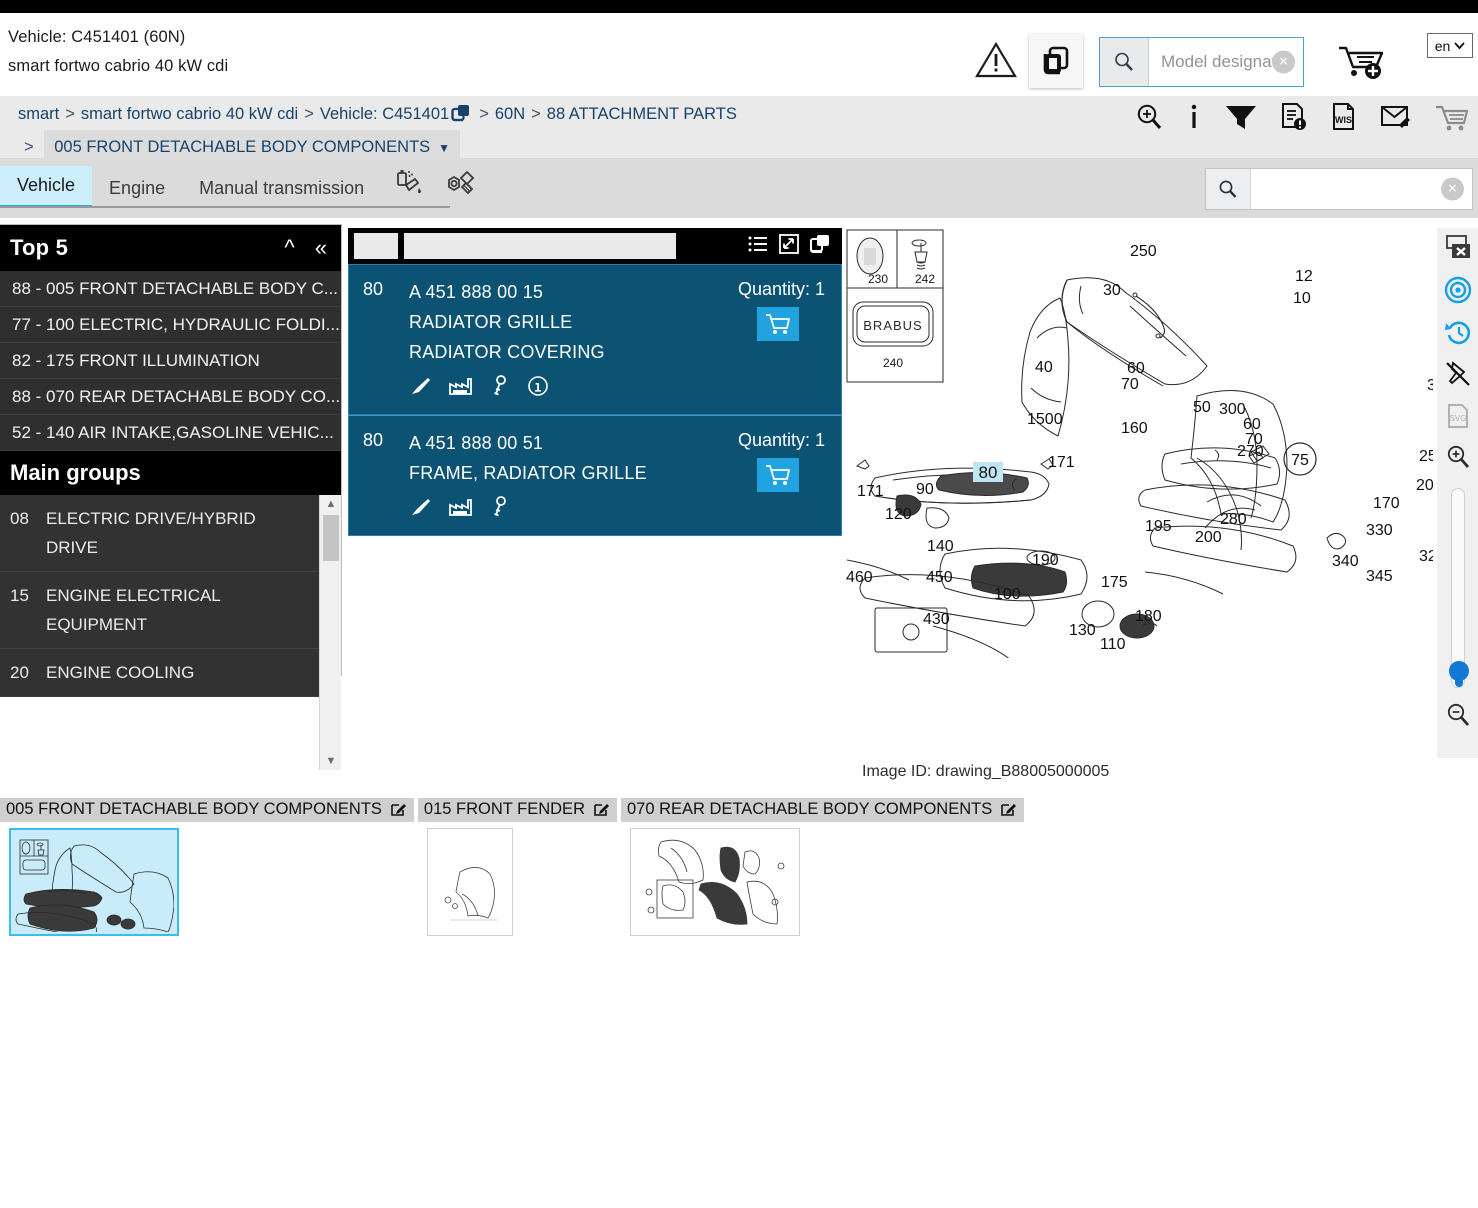 The height and width of the screenshot is (1208, 1478). What do you see at coordinates (38, 114) in the screenshot?
I see `breadcrumb-item-0: smart` at bounding box center [38, 114].